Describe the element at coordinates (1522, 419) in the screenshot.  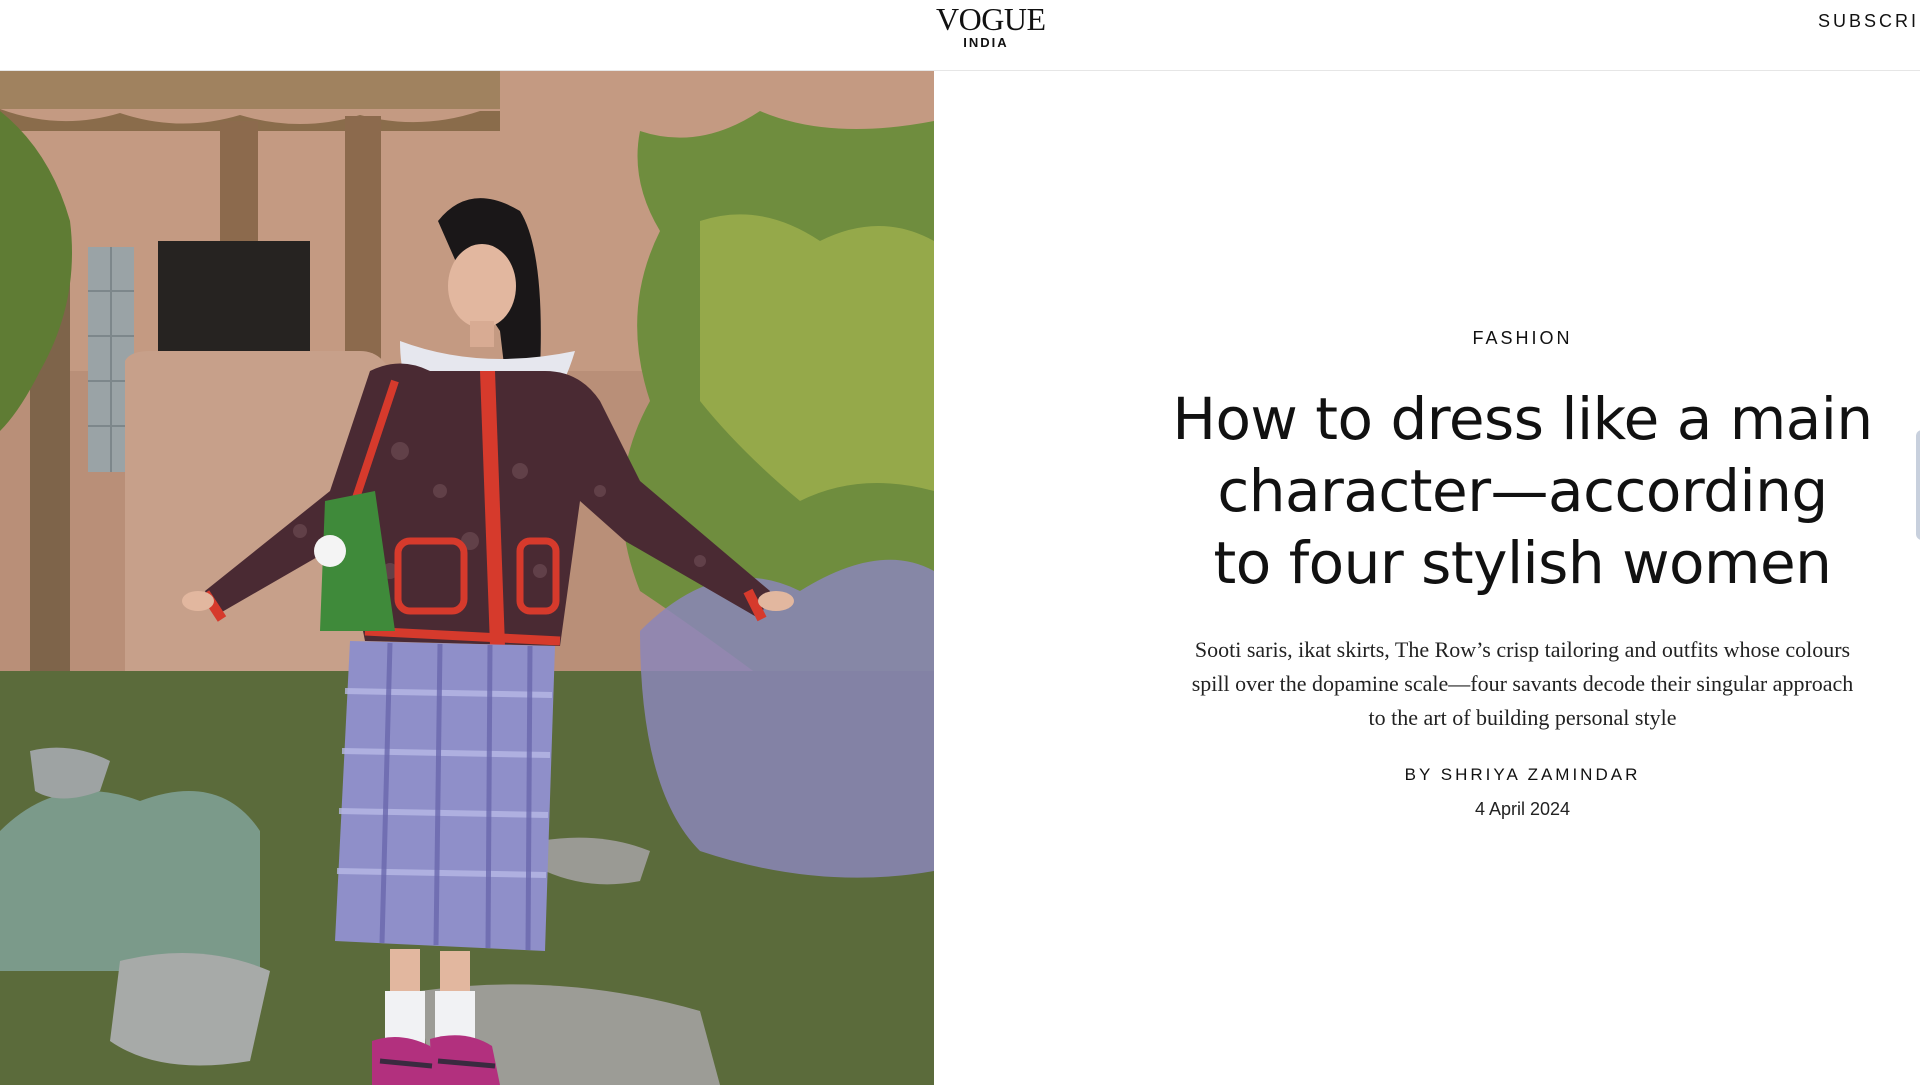
I see `headline-line: How to dress like a main` at that location.